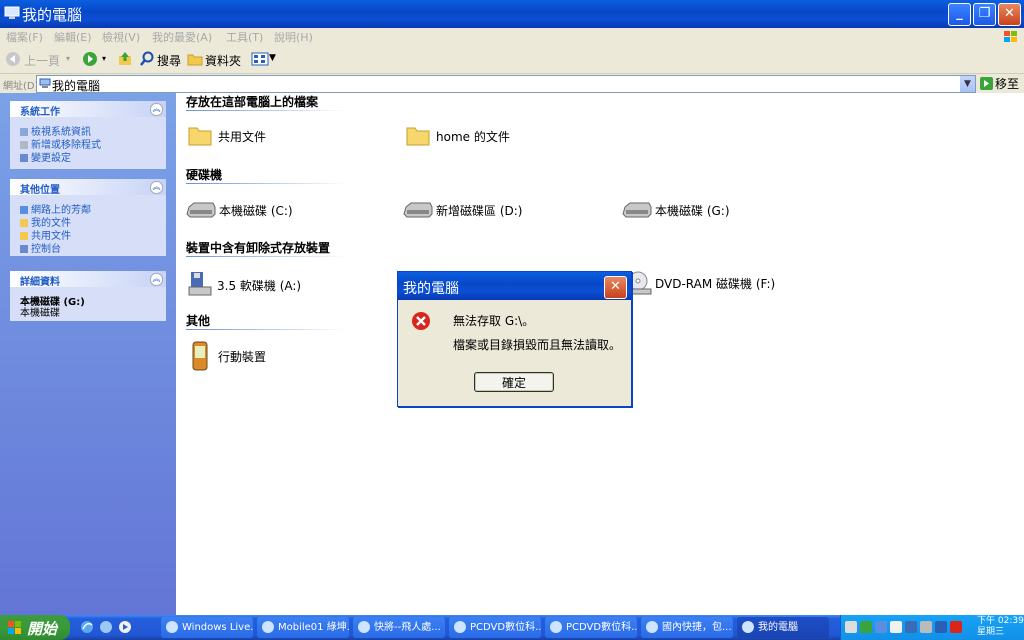  What do you see at coordinates (259, 286) in the screenshot?
I see `floppy-label: 3.5 軟碟機 (A:)` at bounding box center [259, 286].